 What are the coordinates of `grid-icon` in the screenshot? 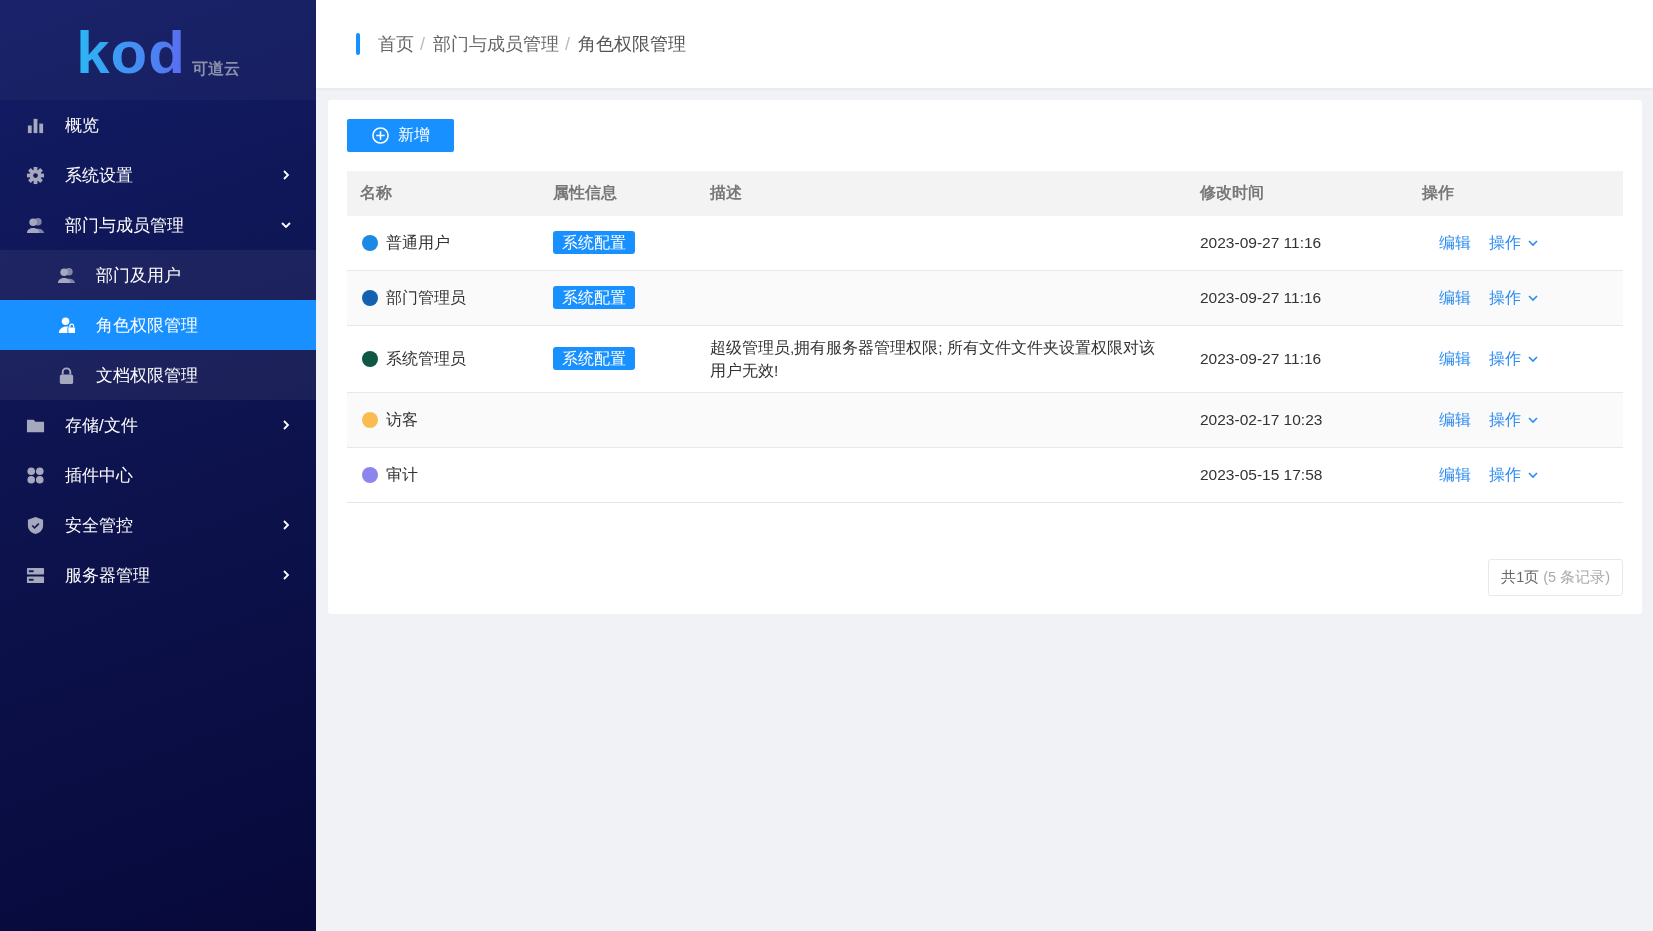 It's located at (35, 475).